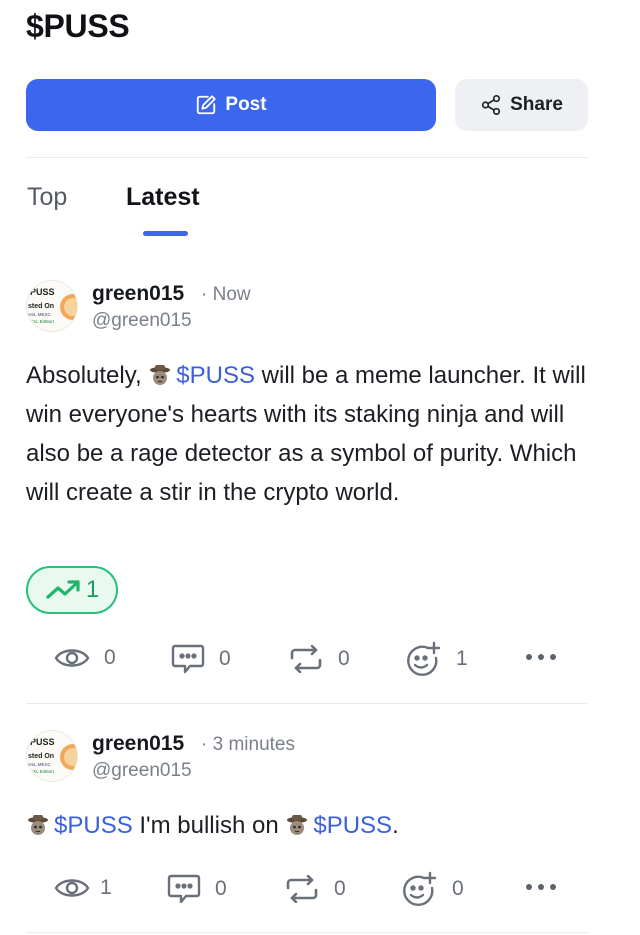  I want to click on trending-up-icon, so click(63, 589).